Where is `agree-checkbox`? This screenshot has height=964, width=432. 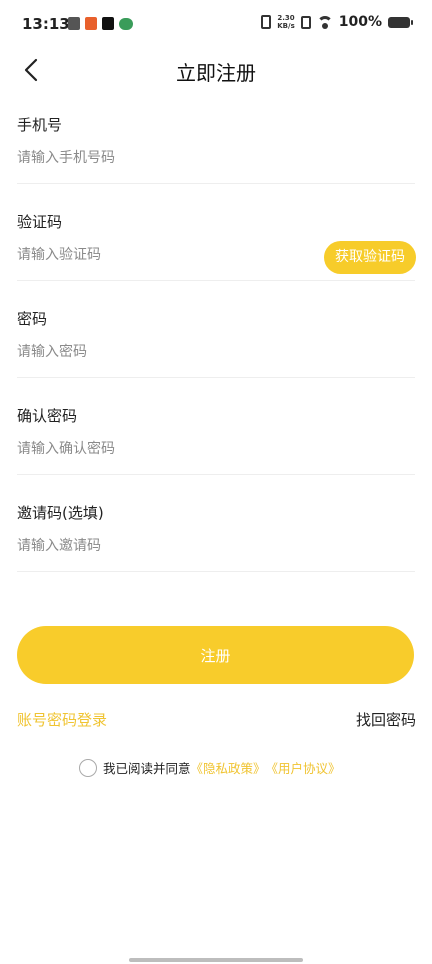
agree-checkbox is located at coordinates (88, 767).